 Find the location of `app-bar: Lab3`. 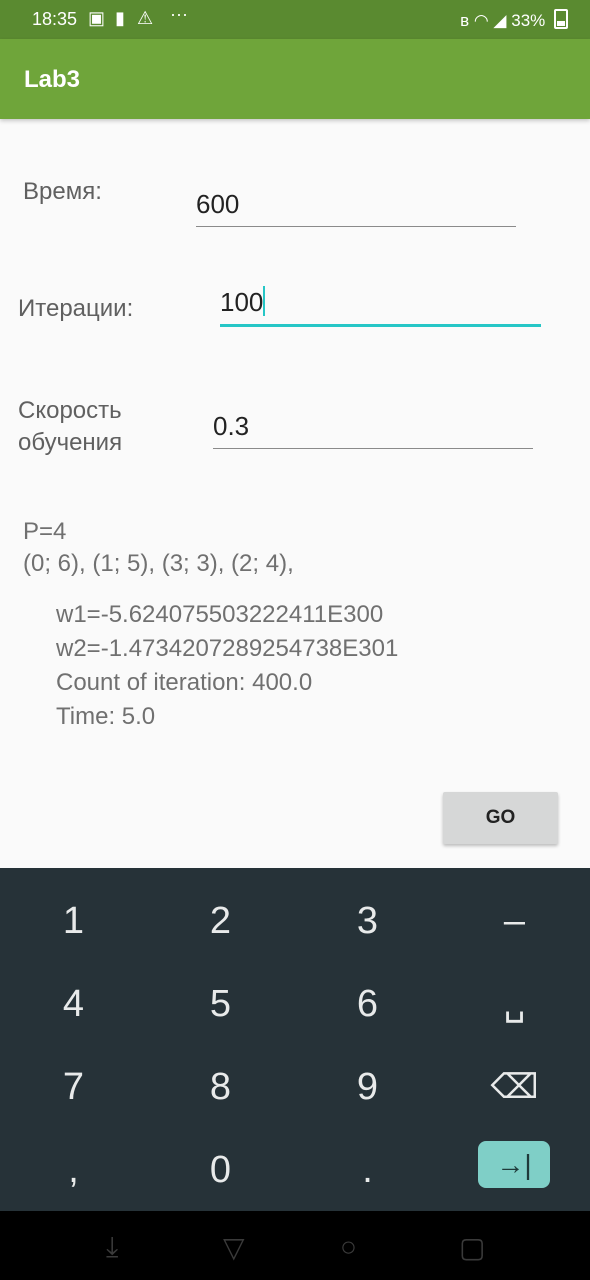

app-bar: Lab3 is located at coordinates (295, 79).